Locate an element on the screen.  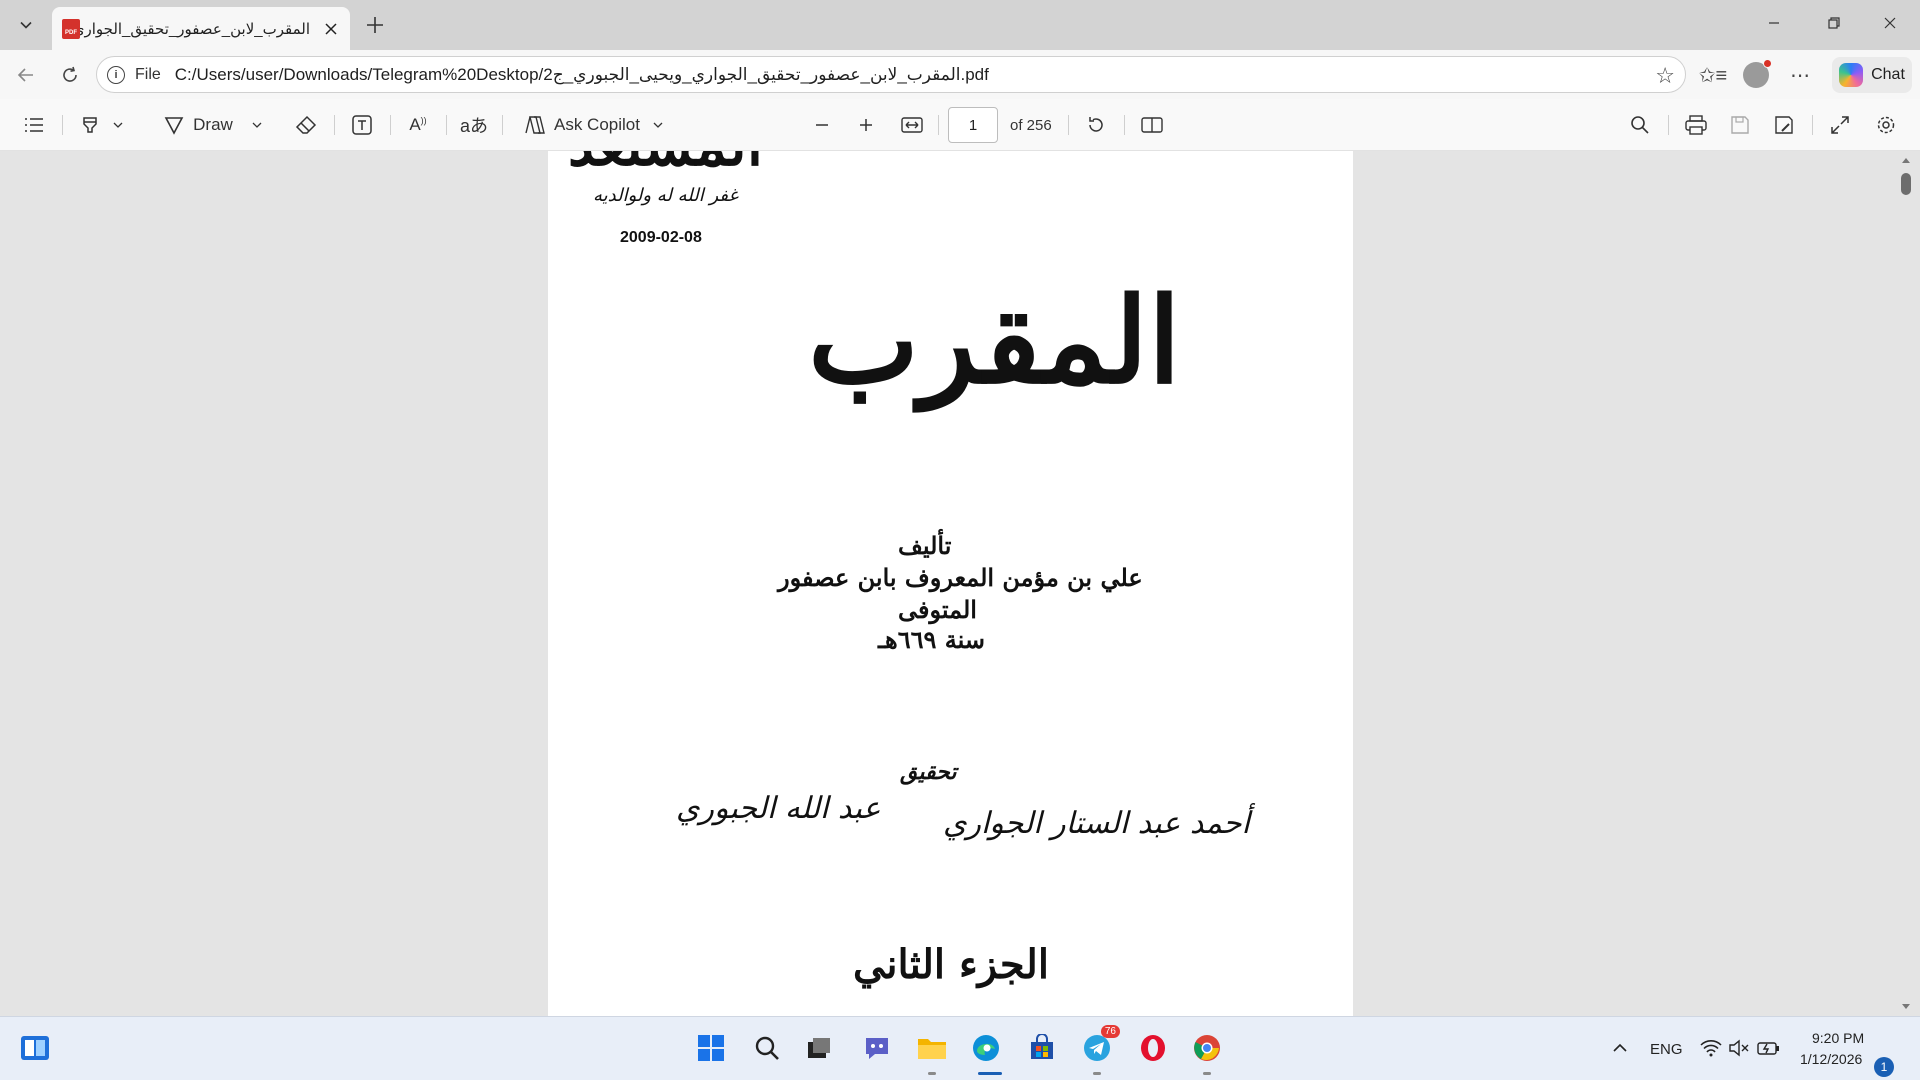
editor-2: عبد الله الجبوري is located at coordinates (778, 808).